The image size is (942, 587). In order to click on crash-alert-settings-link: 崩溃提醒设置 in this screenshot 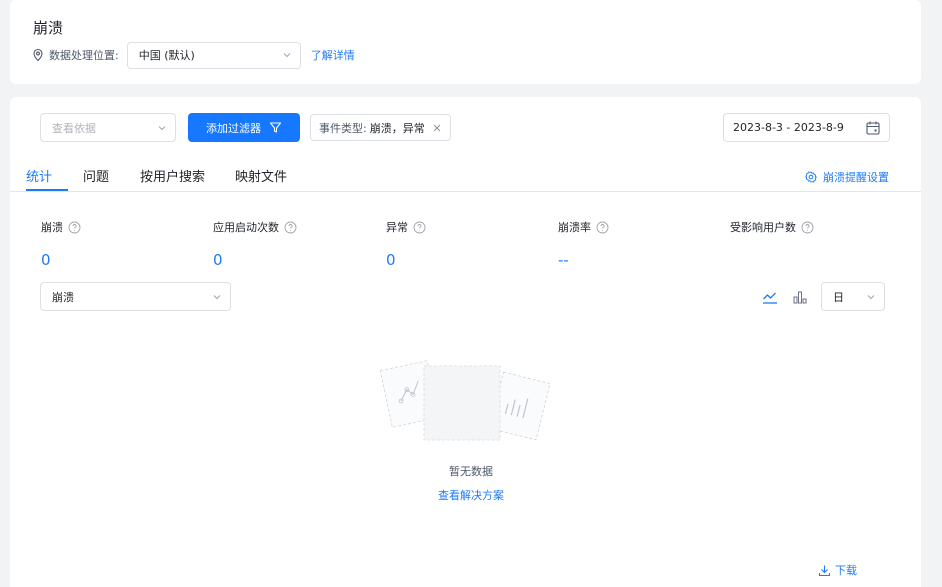, I will do `click(847, 177)`.